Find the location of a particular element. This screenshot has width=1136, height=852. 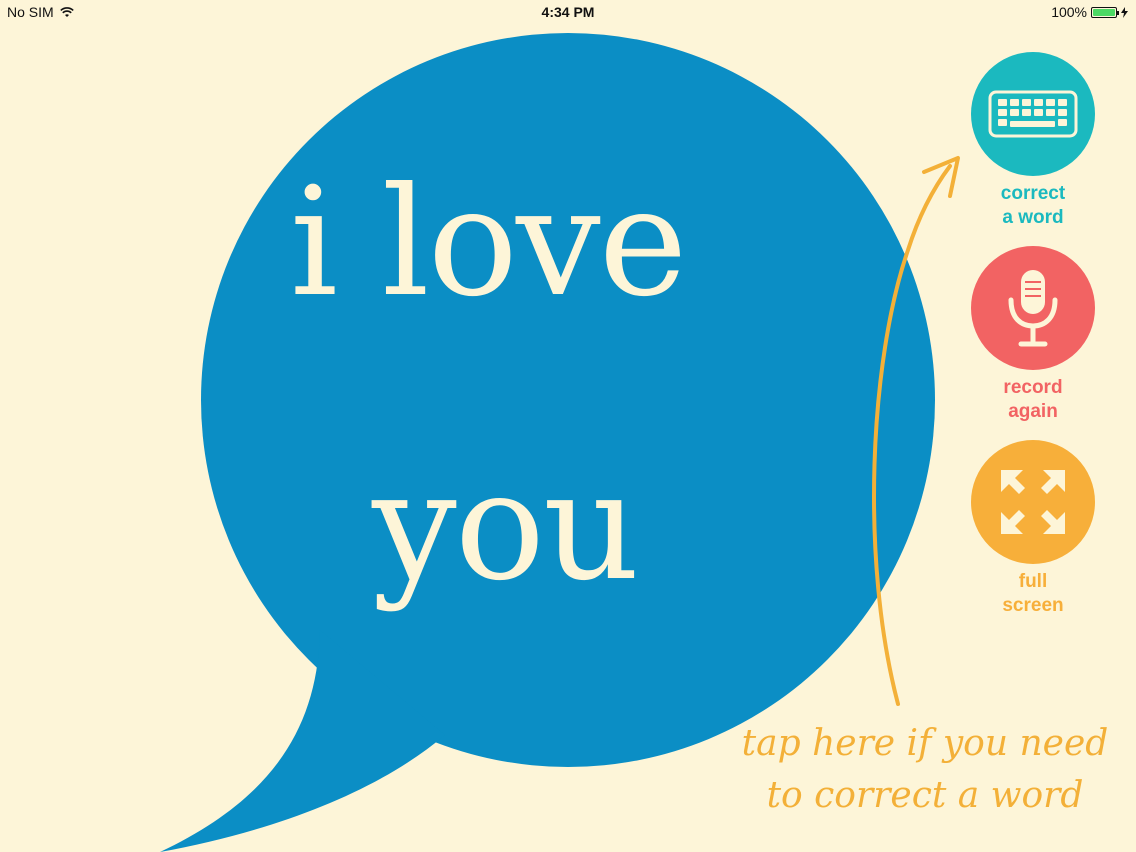

record-again-label-line1: record is located at coordinates (1033, 387).